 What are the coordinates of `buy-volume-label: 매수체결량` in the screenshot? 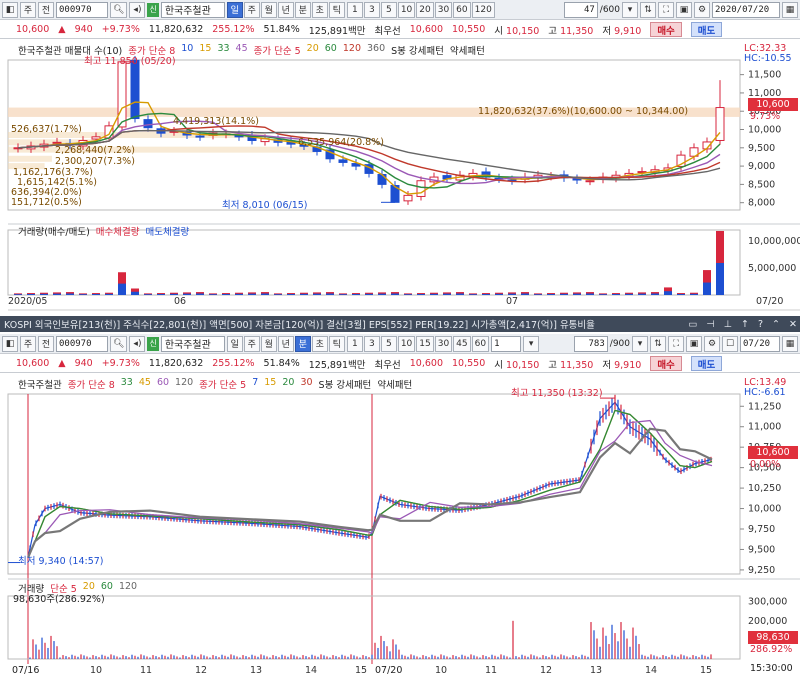 It's located at (117, 232).